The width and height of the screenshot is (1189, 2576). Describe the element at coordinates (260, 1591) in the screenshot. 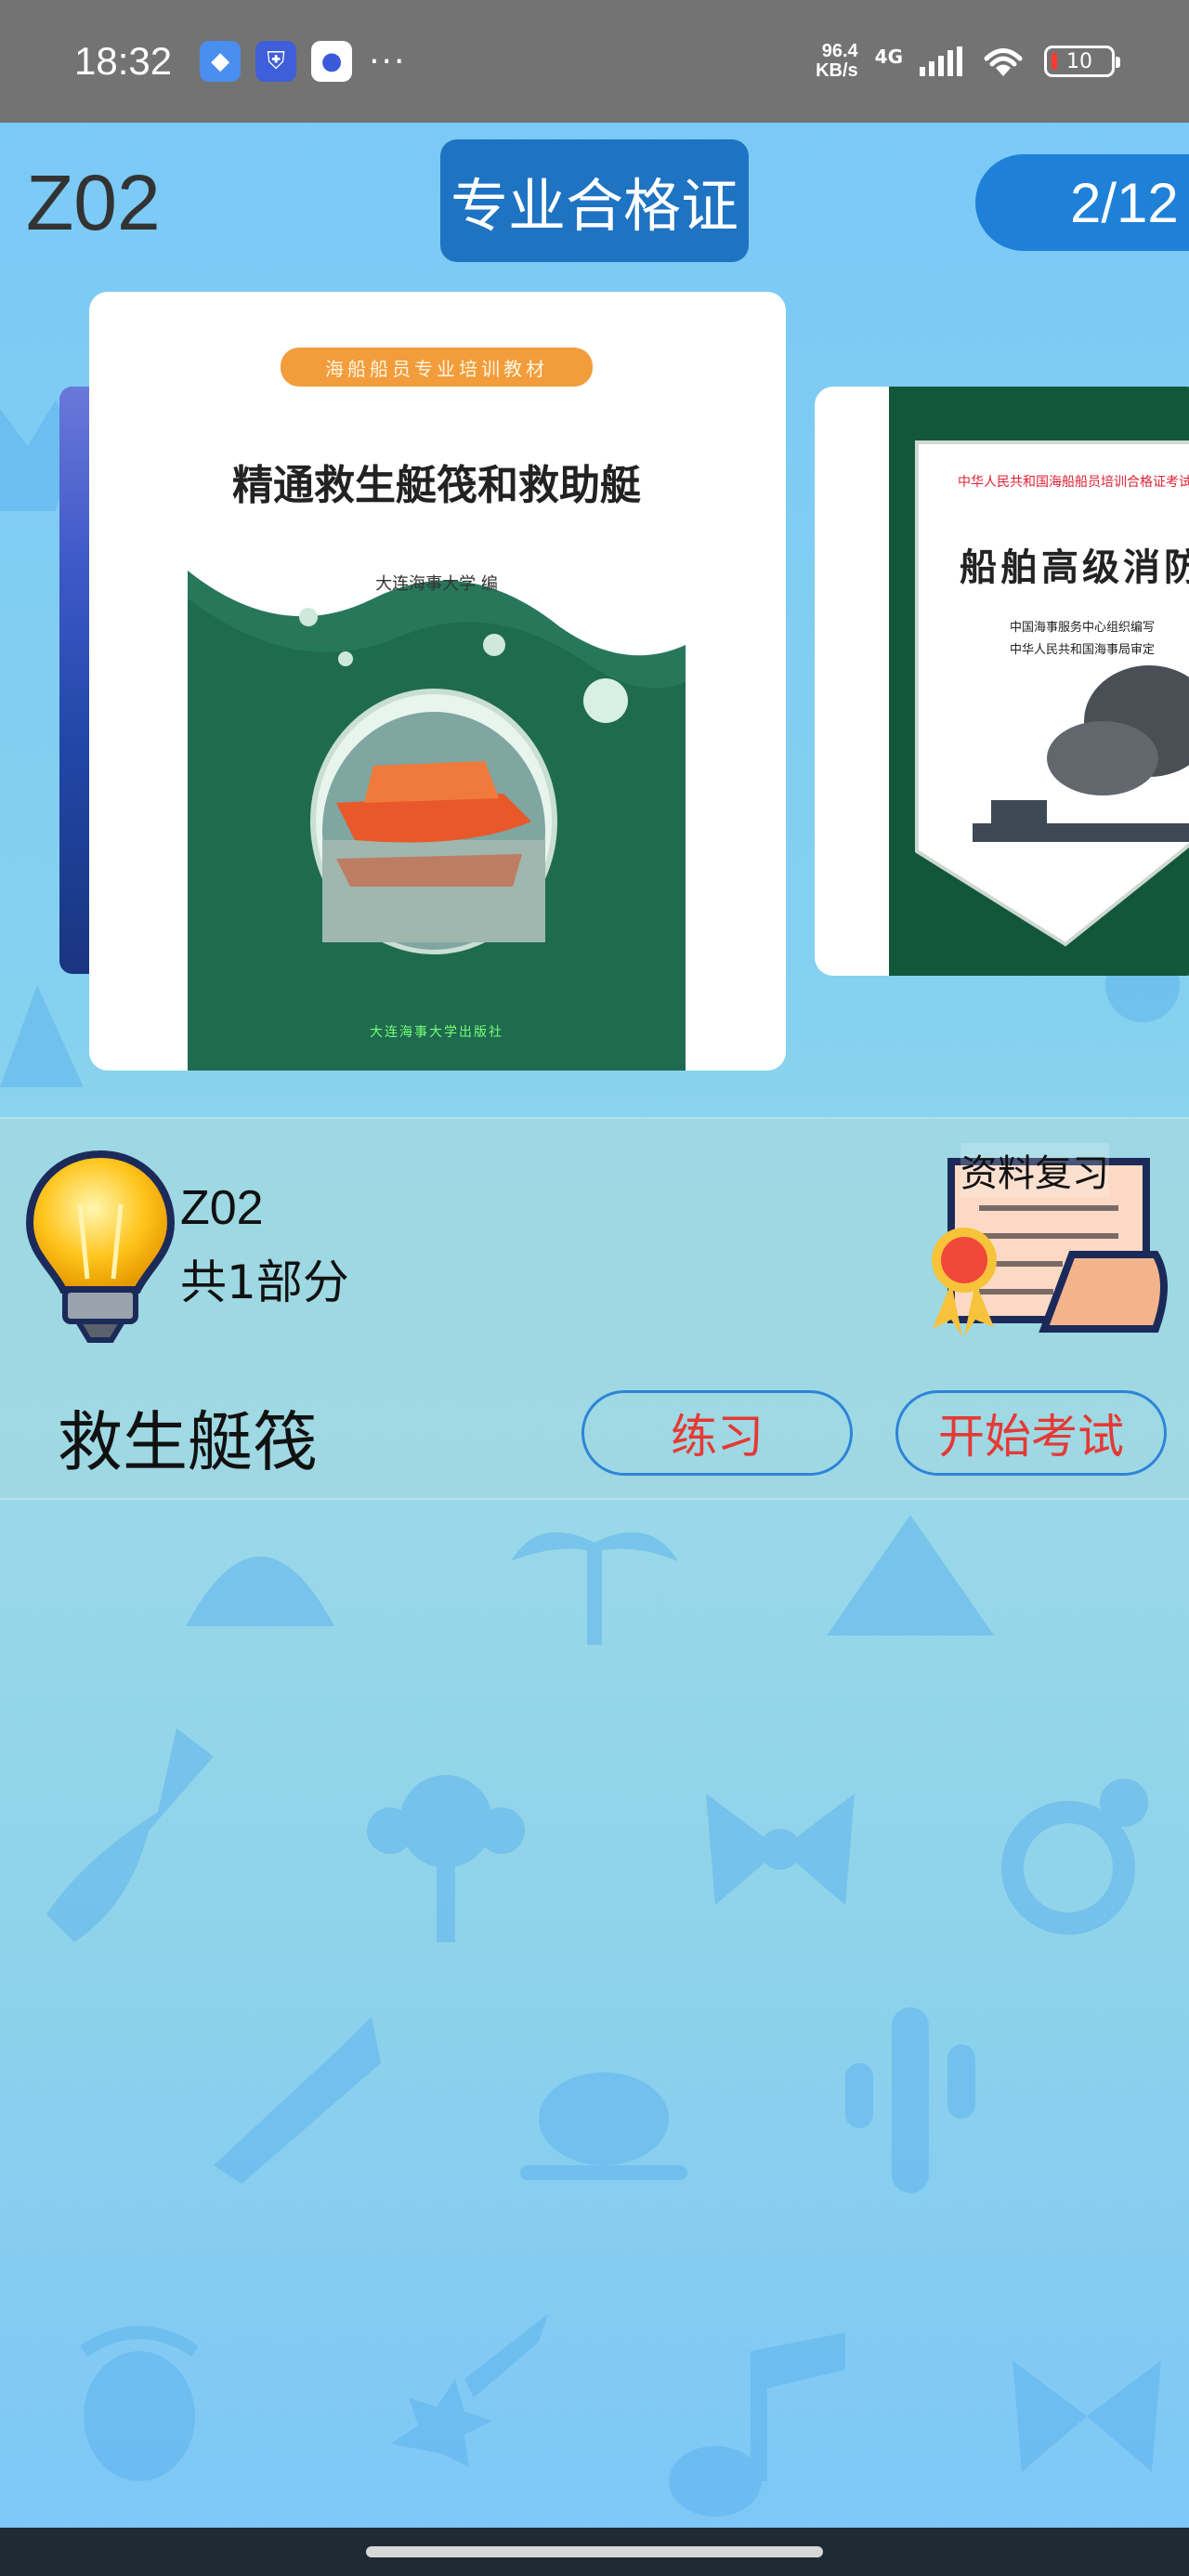

I see `shell-silhouette-icon` at that location.